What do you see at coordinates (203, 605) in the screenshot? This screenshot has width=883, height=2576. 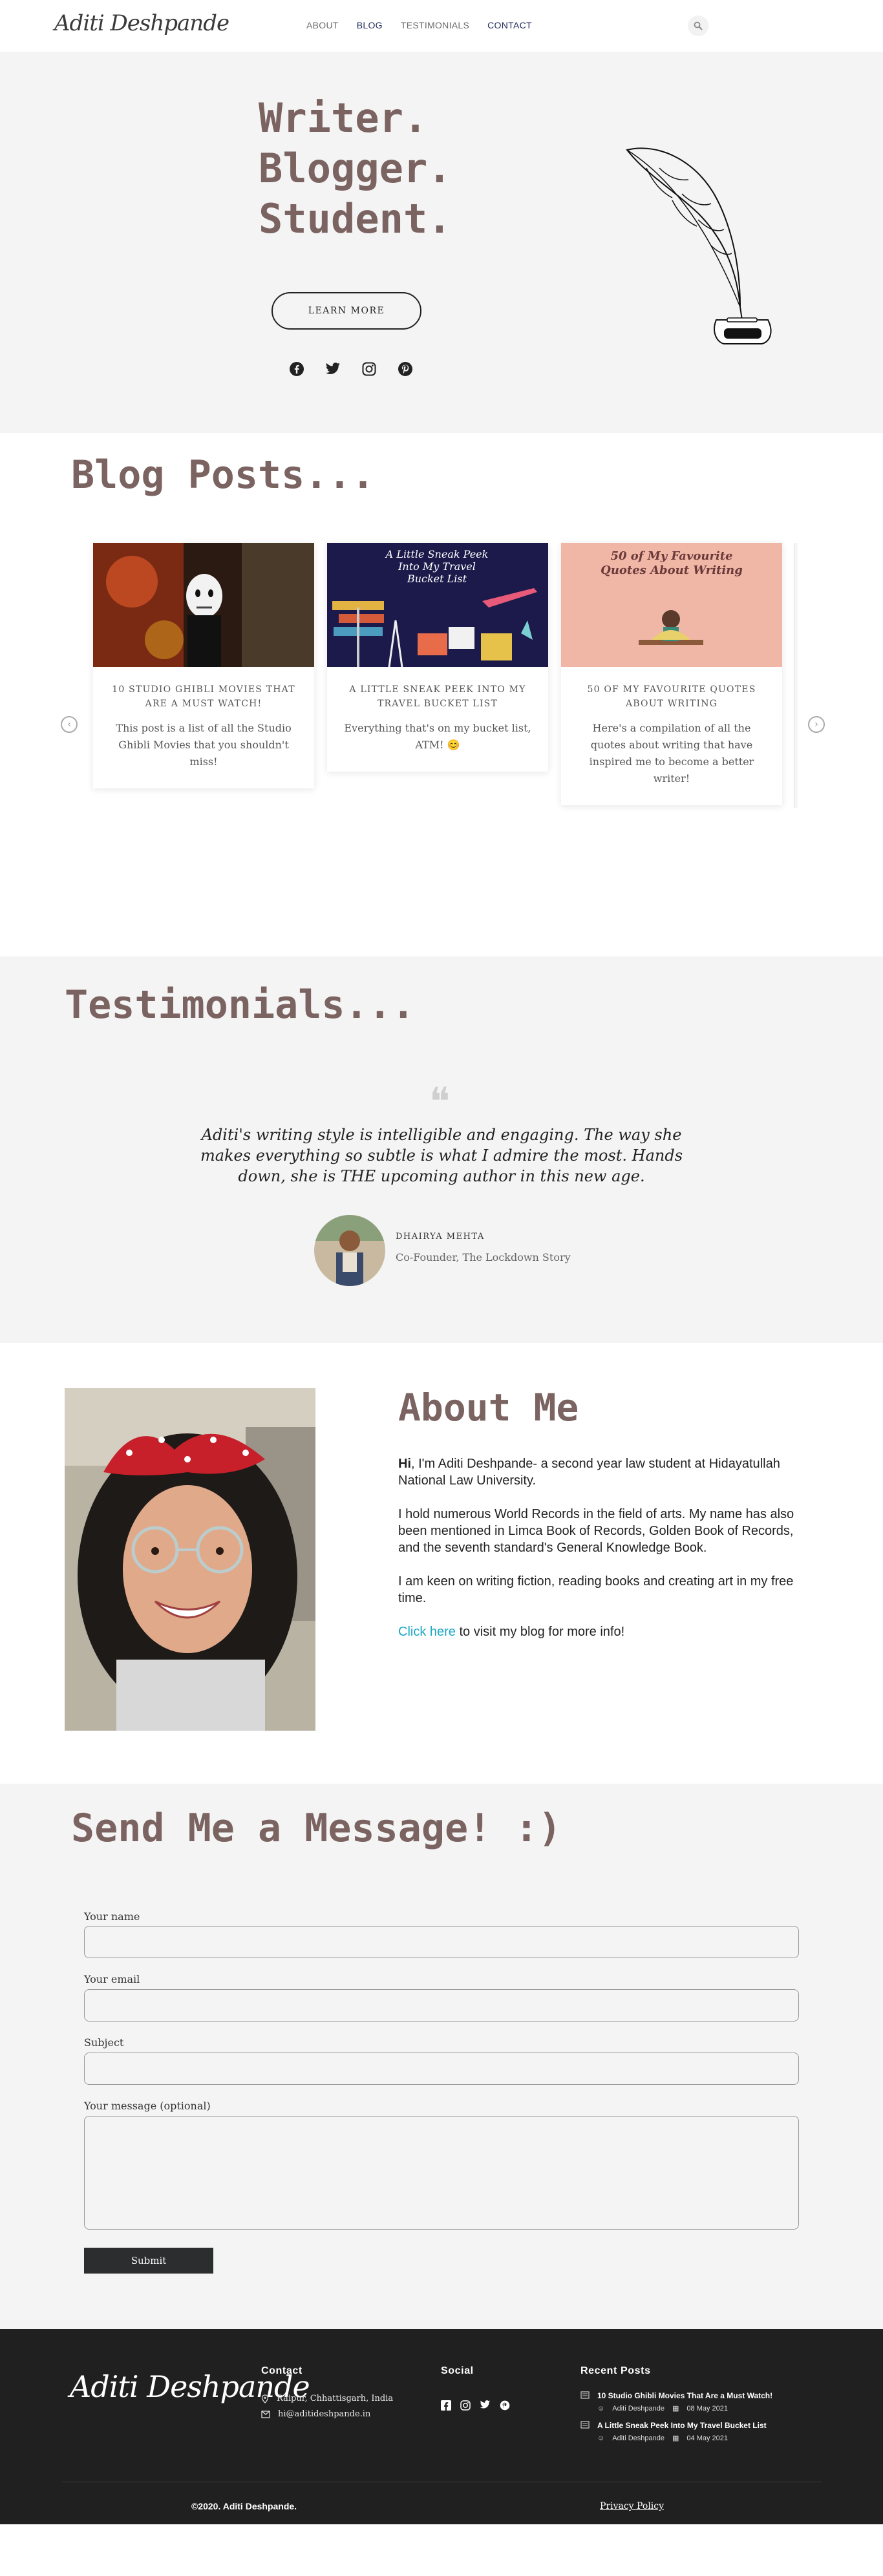 I see `card-image-ghibli` at bounding box center [203, 605].